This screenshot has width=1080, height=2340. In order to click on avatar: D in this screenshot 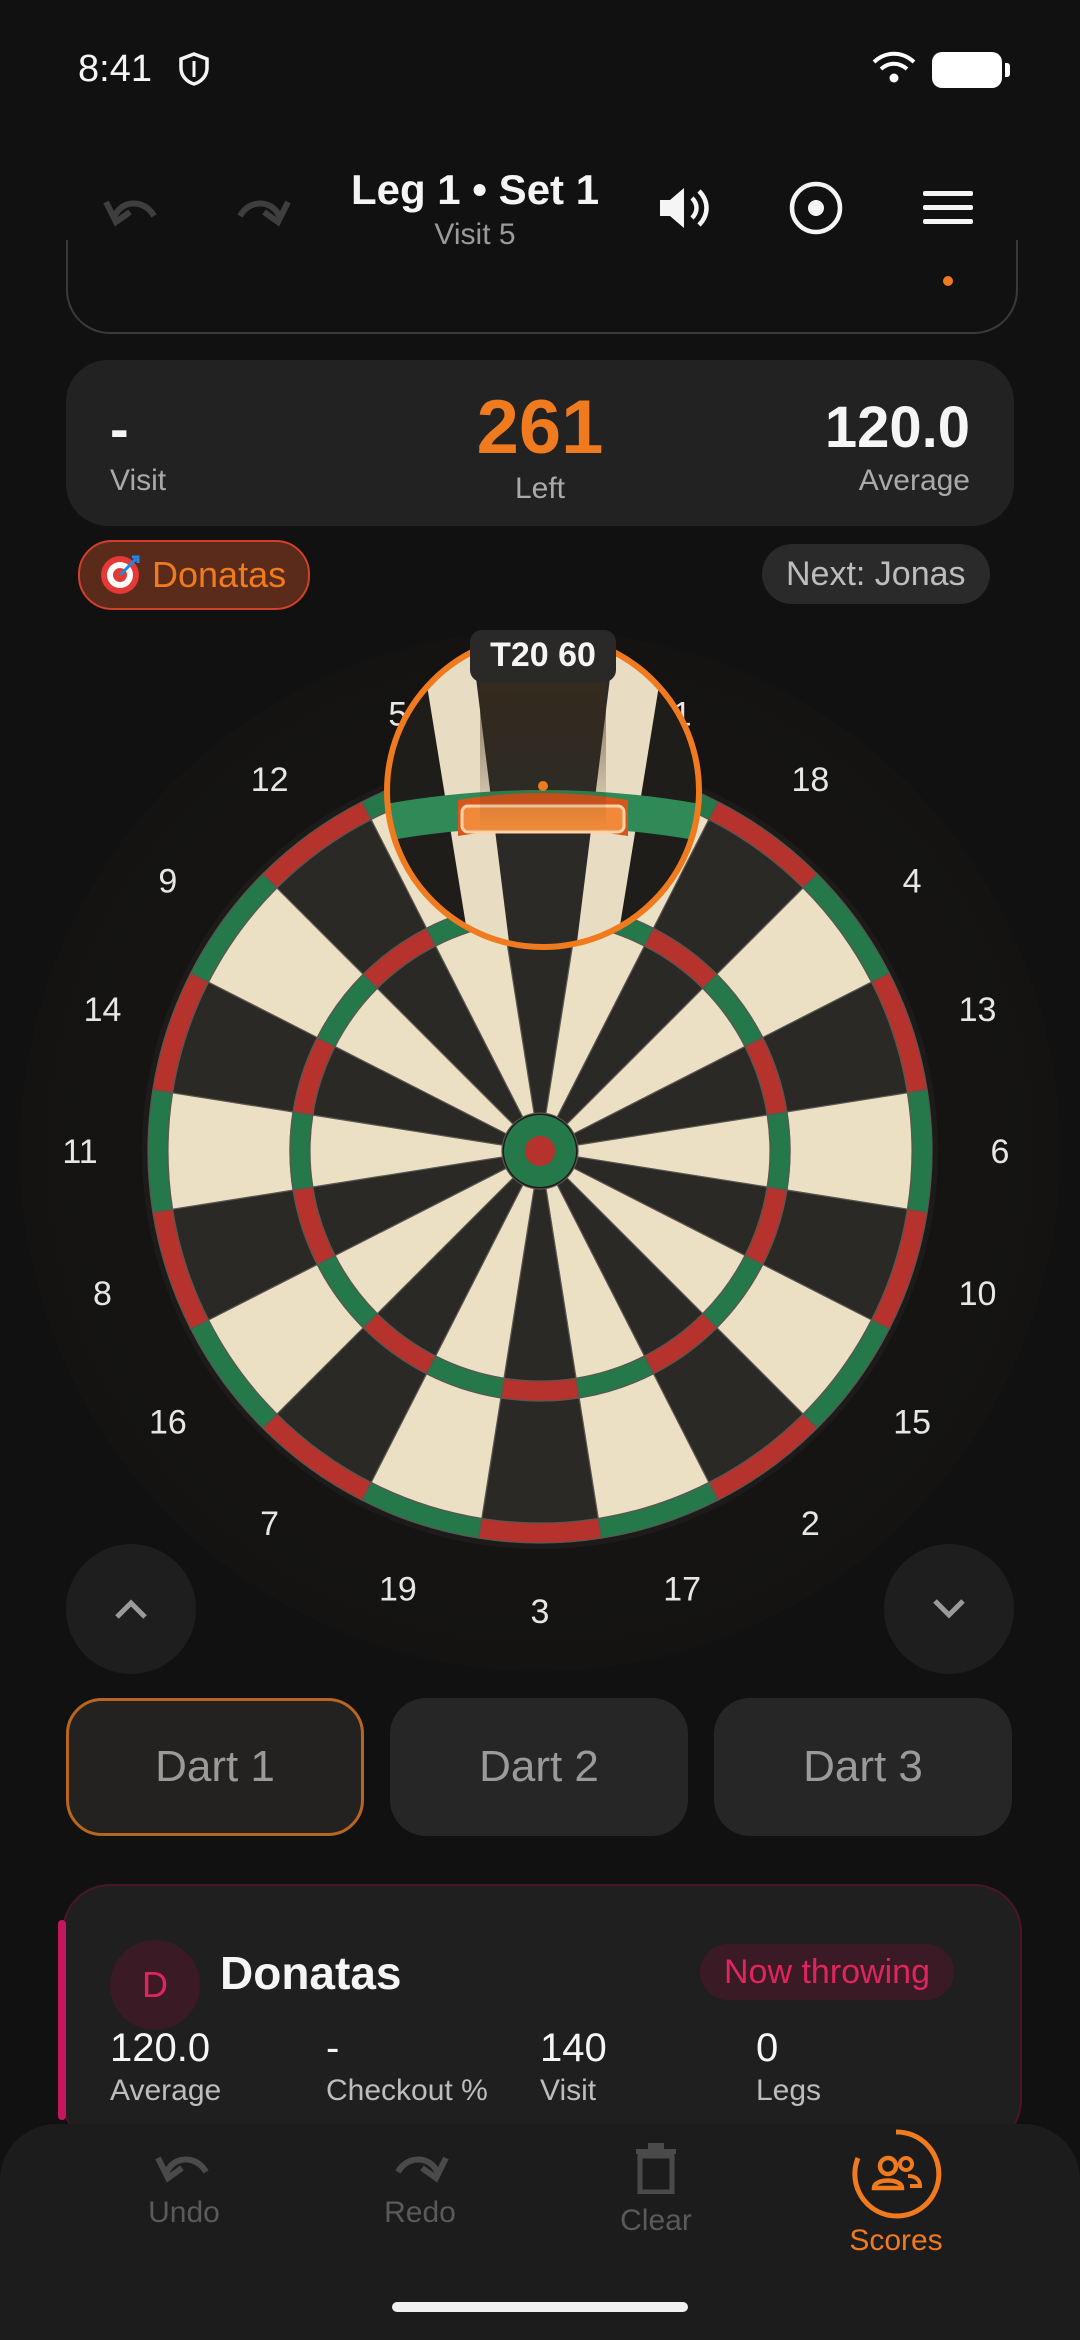, I will do `click(155, 1985)`.